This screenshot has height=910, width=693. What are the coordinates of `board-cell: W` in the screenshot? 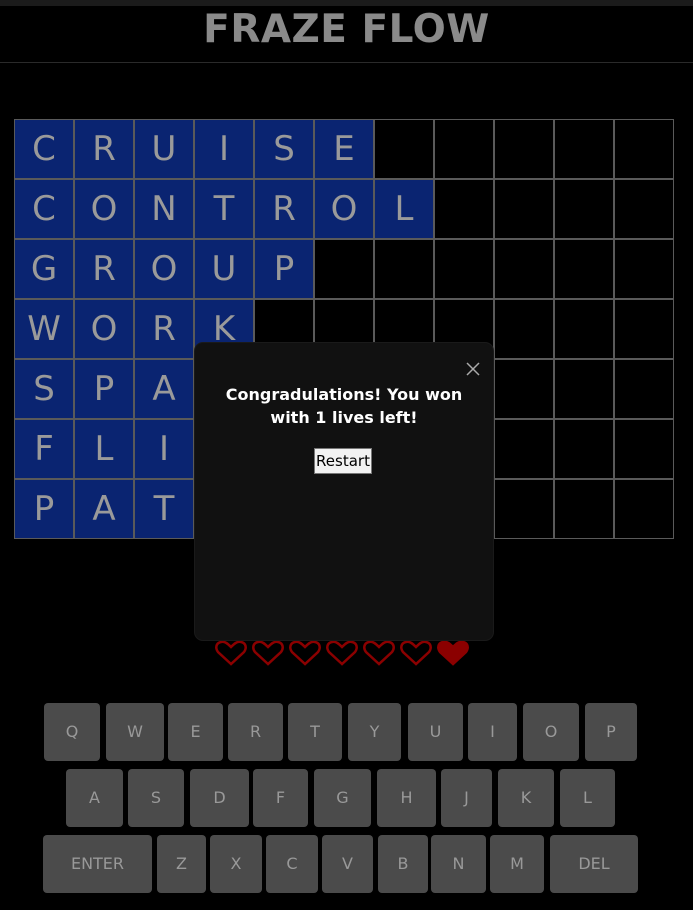 It's located at (44, 329).